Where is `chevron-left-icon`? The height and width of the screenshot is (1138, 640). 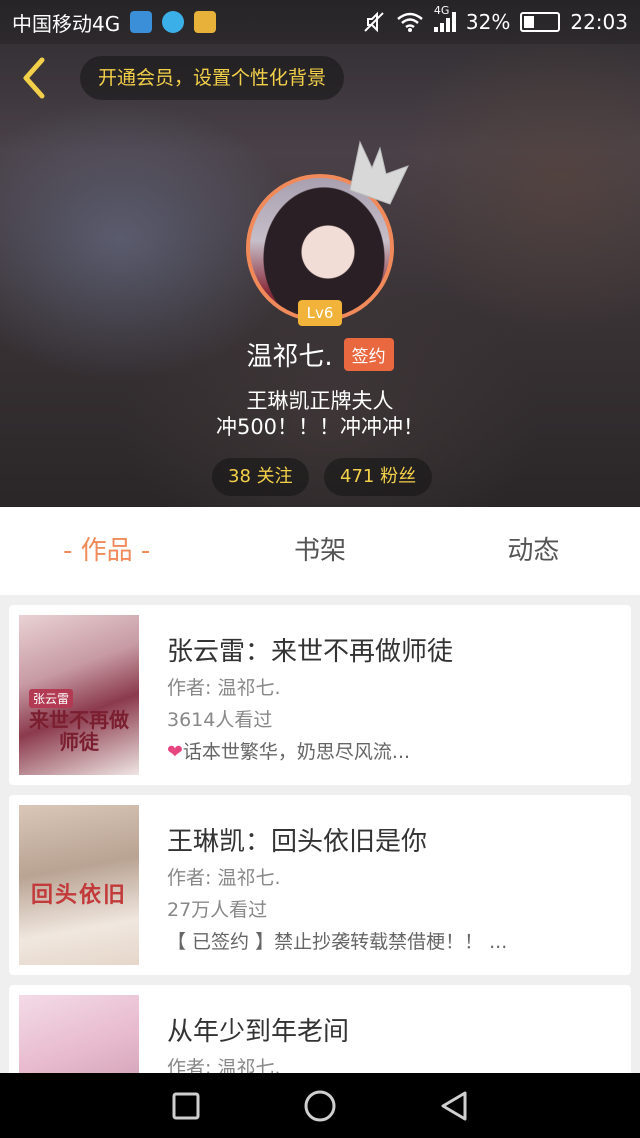
chevron-left-icon is located at coordinates (34, 78).